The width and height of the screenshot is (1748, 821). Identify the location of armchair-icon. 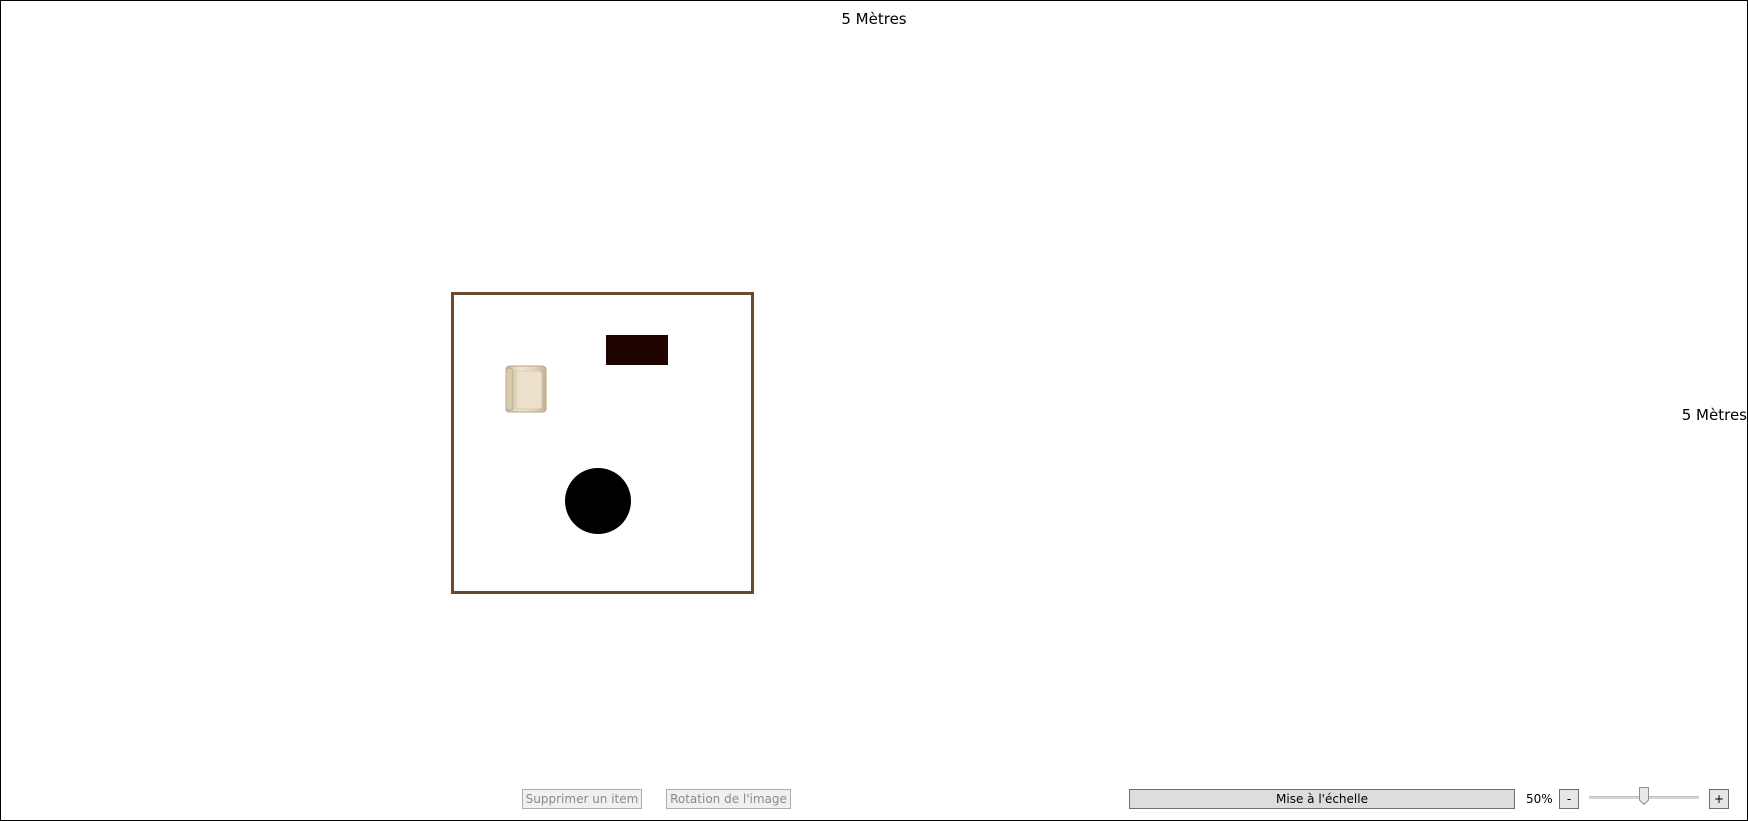
(526, 389).